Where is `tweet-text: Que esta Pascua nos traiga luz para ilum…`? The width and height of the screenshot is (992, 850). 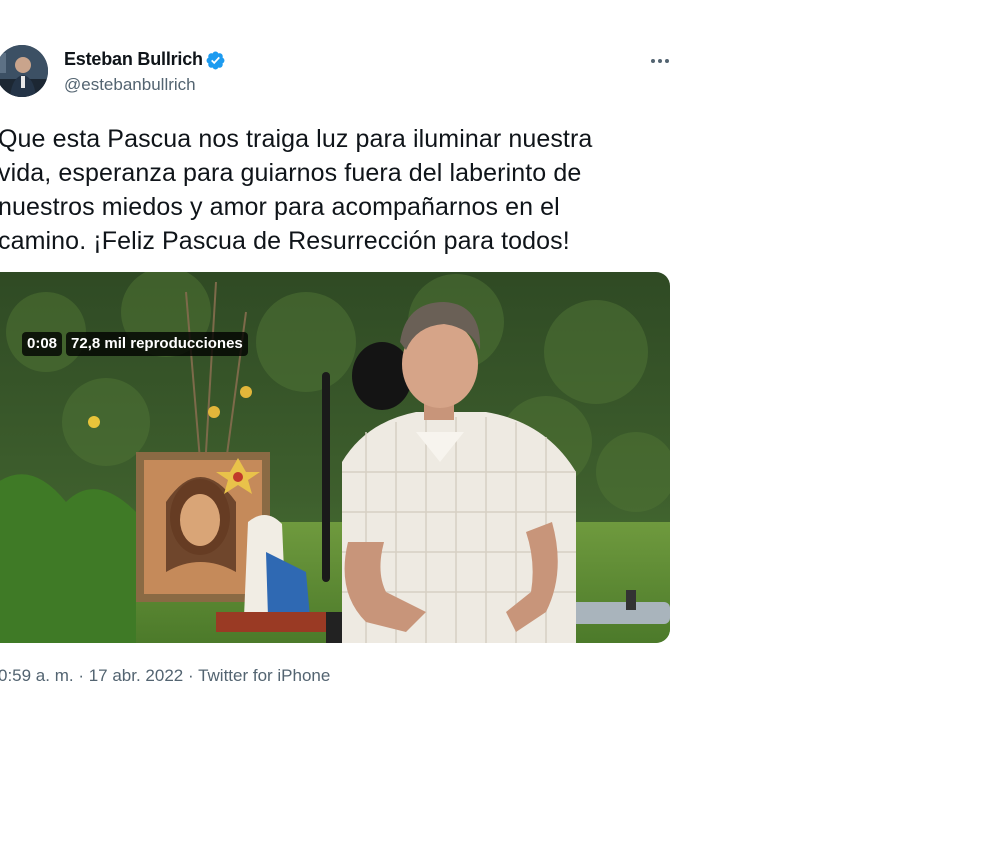 tweet-text: Que esta Pascua nos traiga luz para ilum… is located at coordinates (339, 190).